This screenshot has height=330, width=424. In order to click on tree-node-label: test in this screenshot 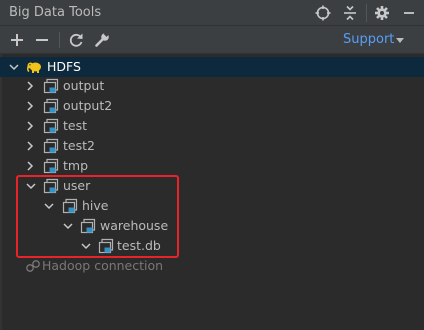, I will do `click(75, 125)`.